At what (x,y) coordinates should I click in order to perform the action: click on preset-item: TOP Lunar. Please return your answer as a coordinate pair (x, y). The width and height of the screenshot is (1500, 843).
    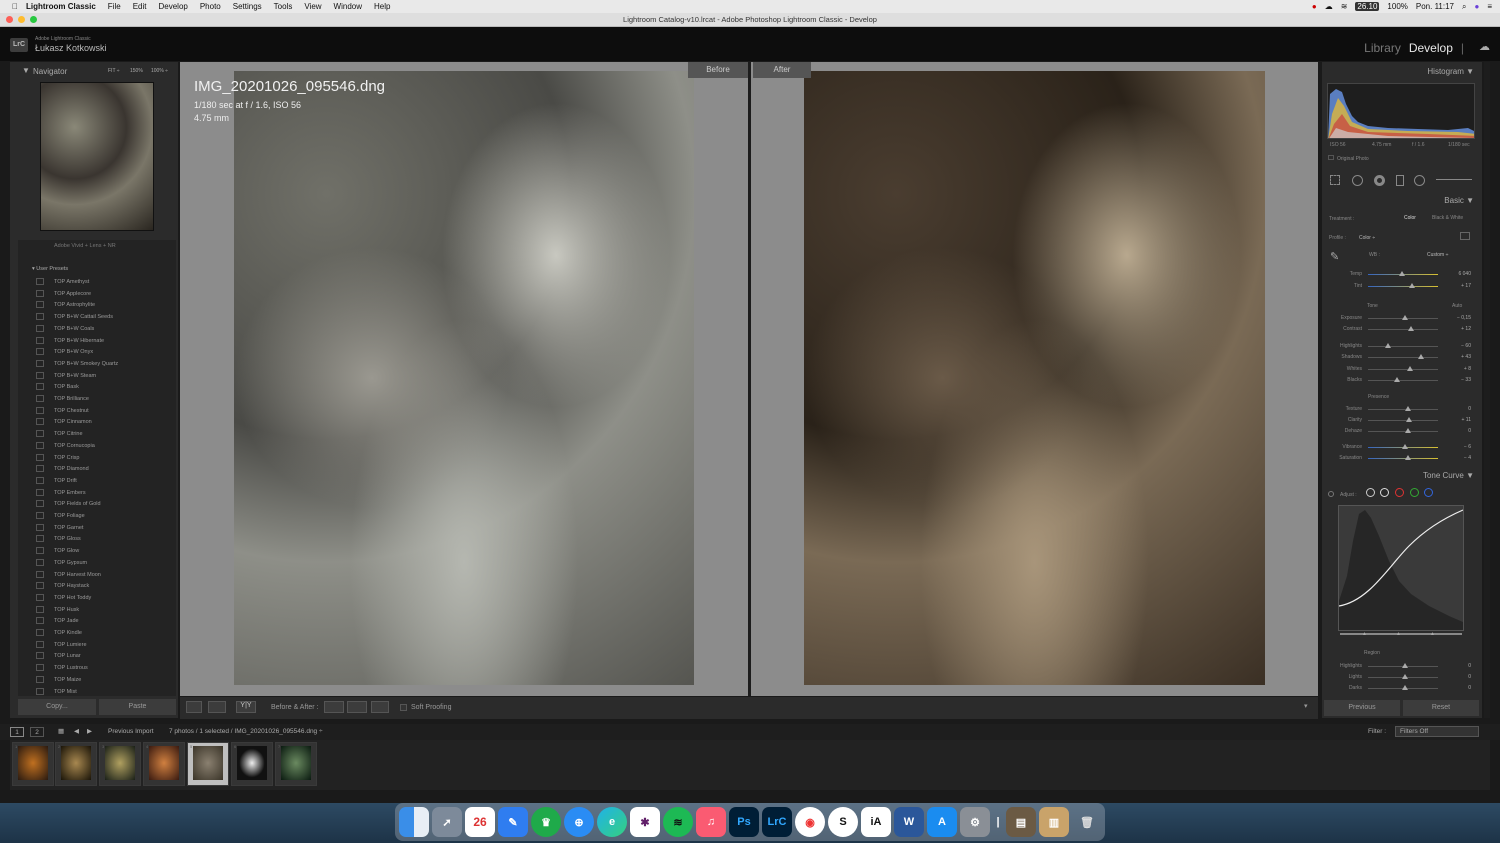
    Looking at the image, I should click on (58, 656).